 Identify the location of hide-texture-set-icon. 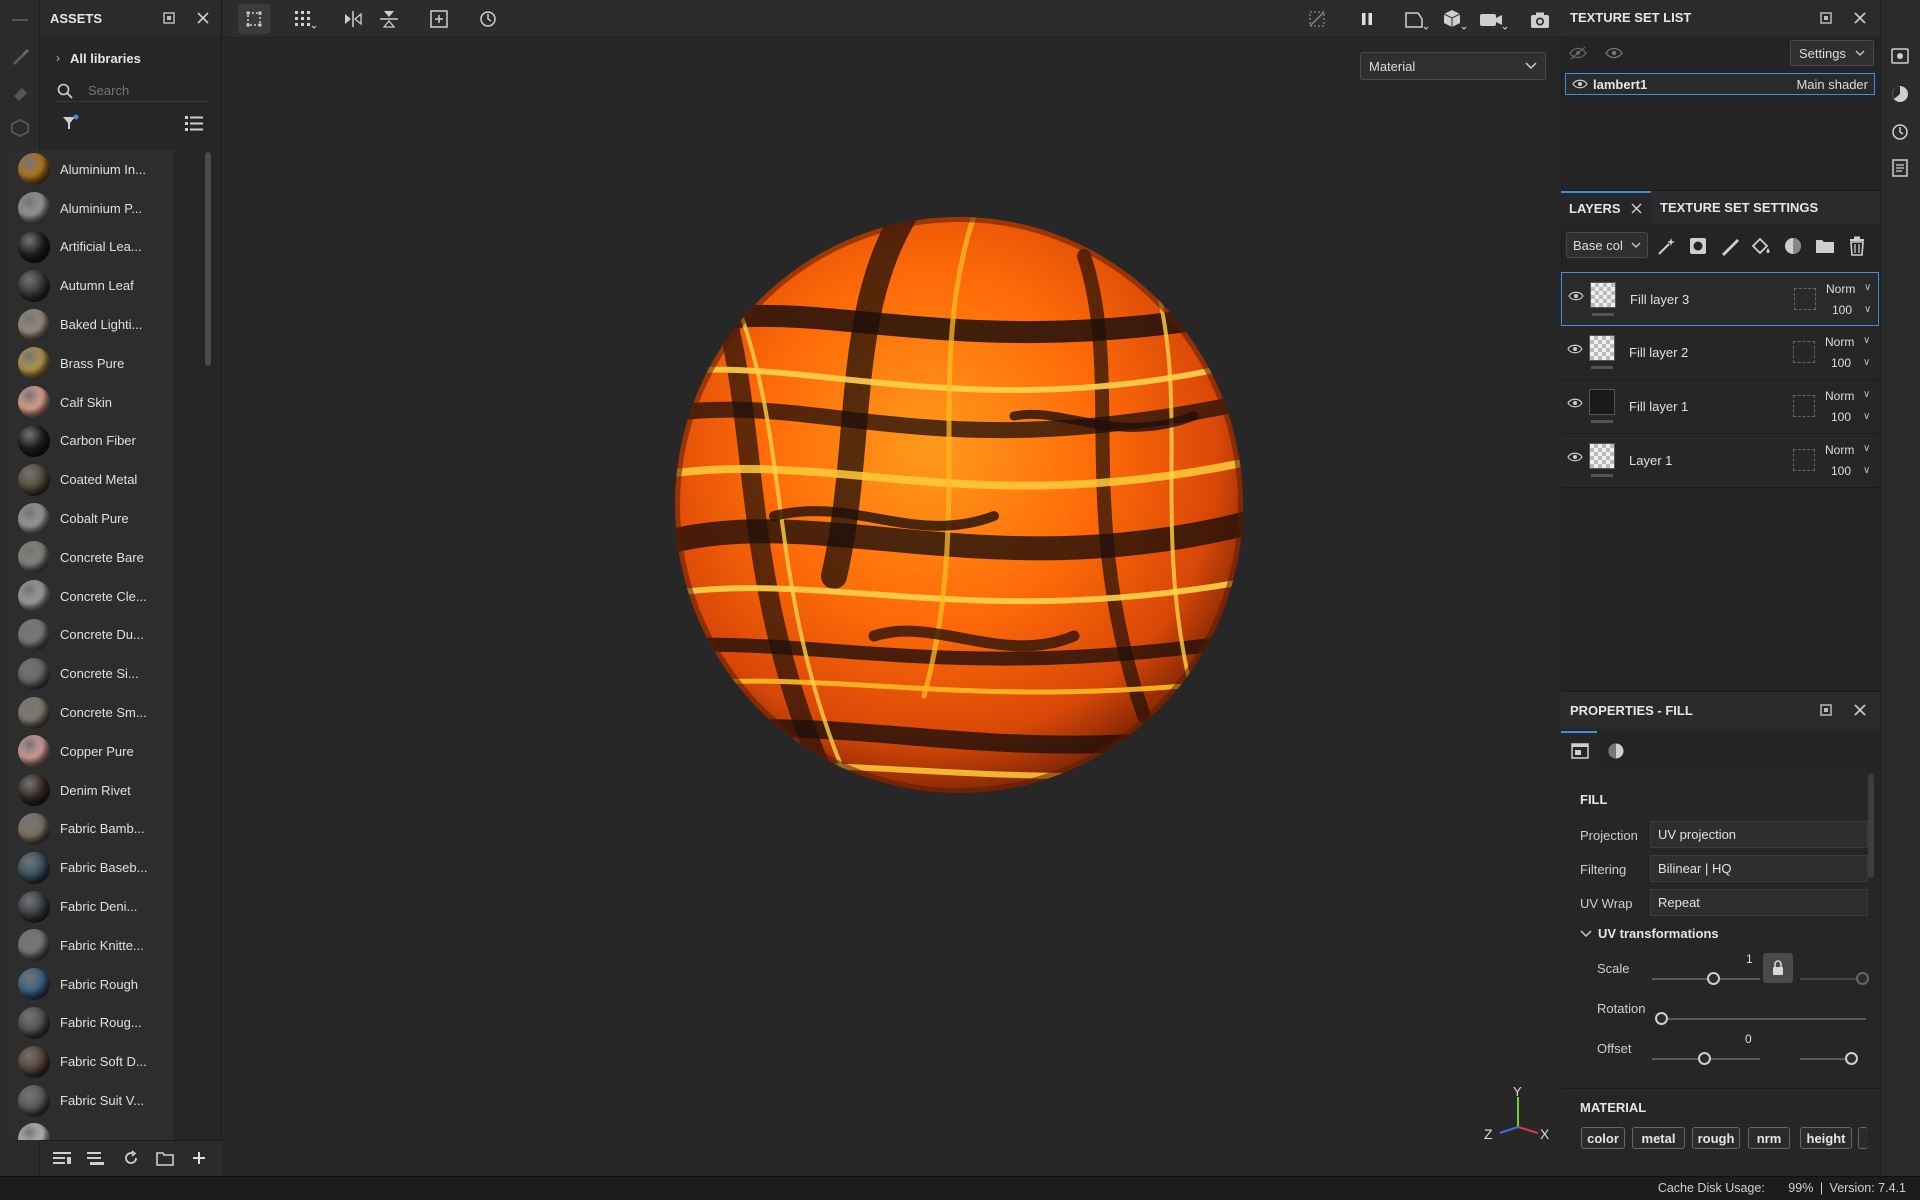
(1578, 53).